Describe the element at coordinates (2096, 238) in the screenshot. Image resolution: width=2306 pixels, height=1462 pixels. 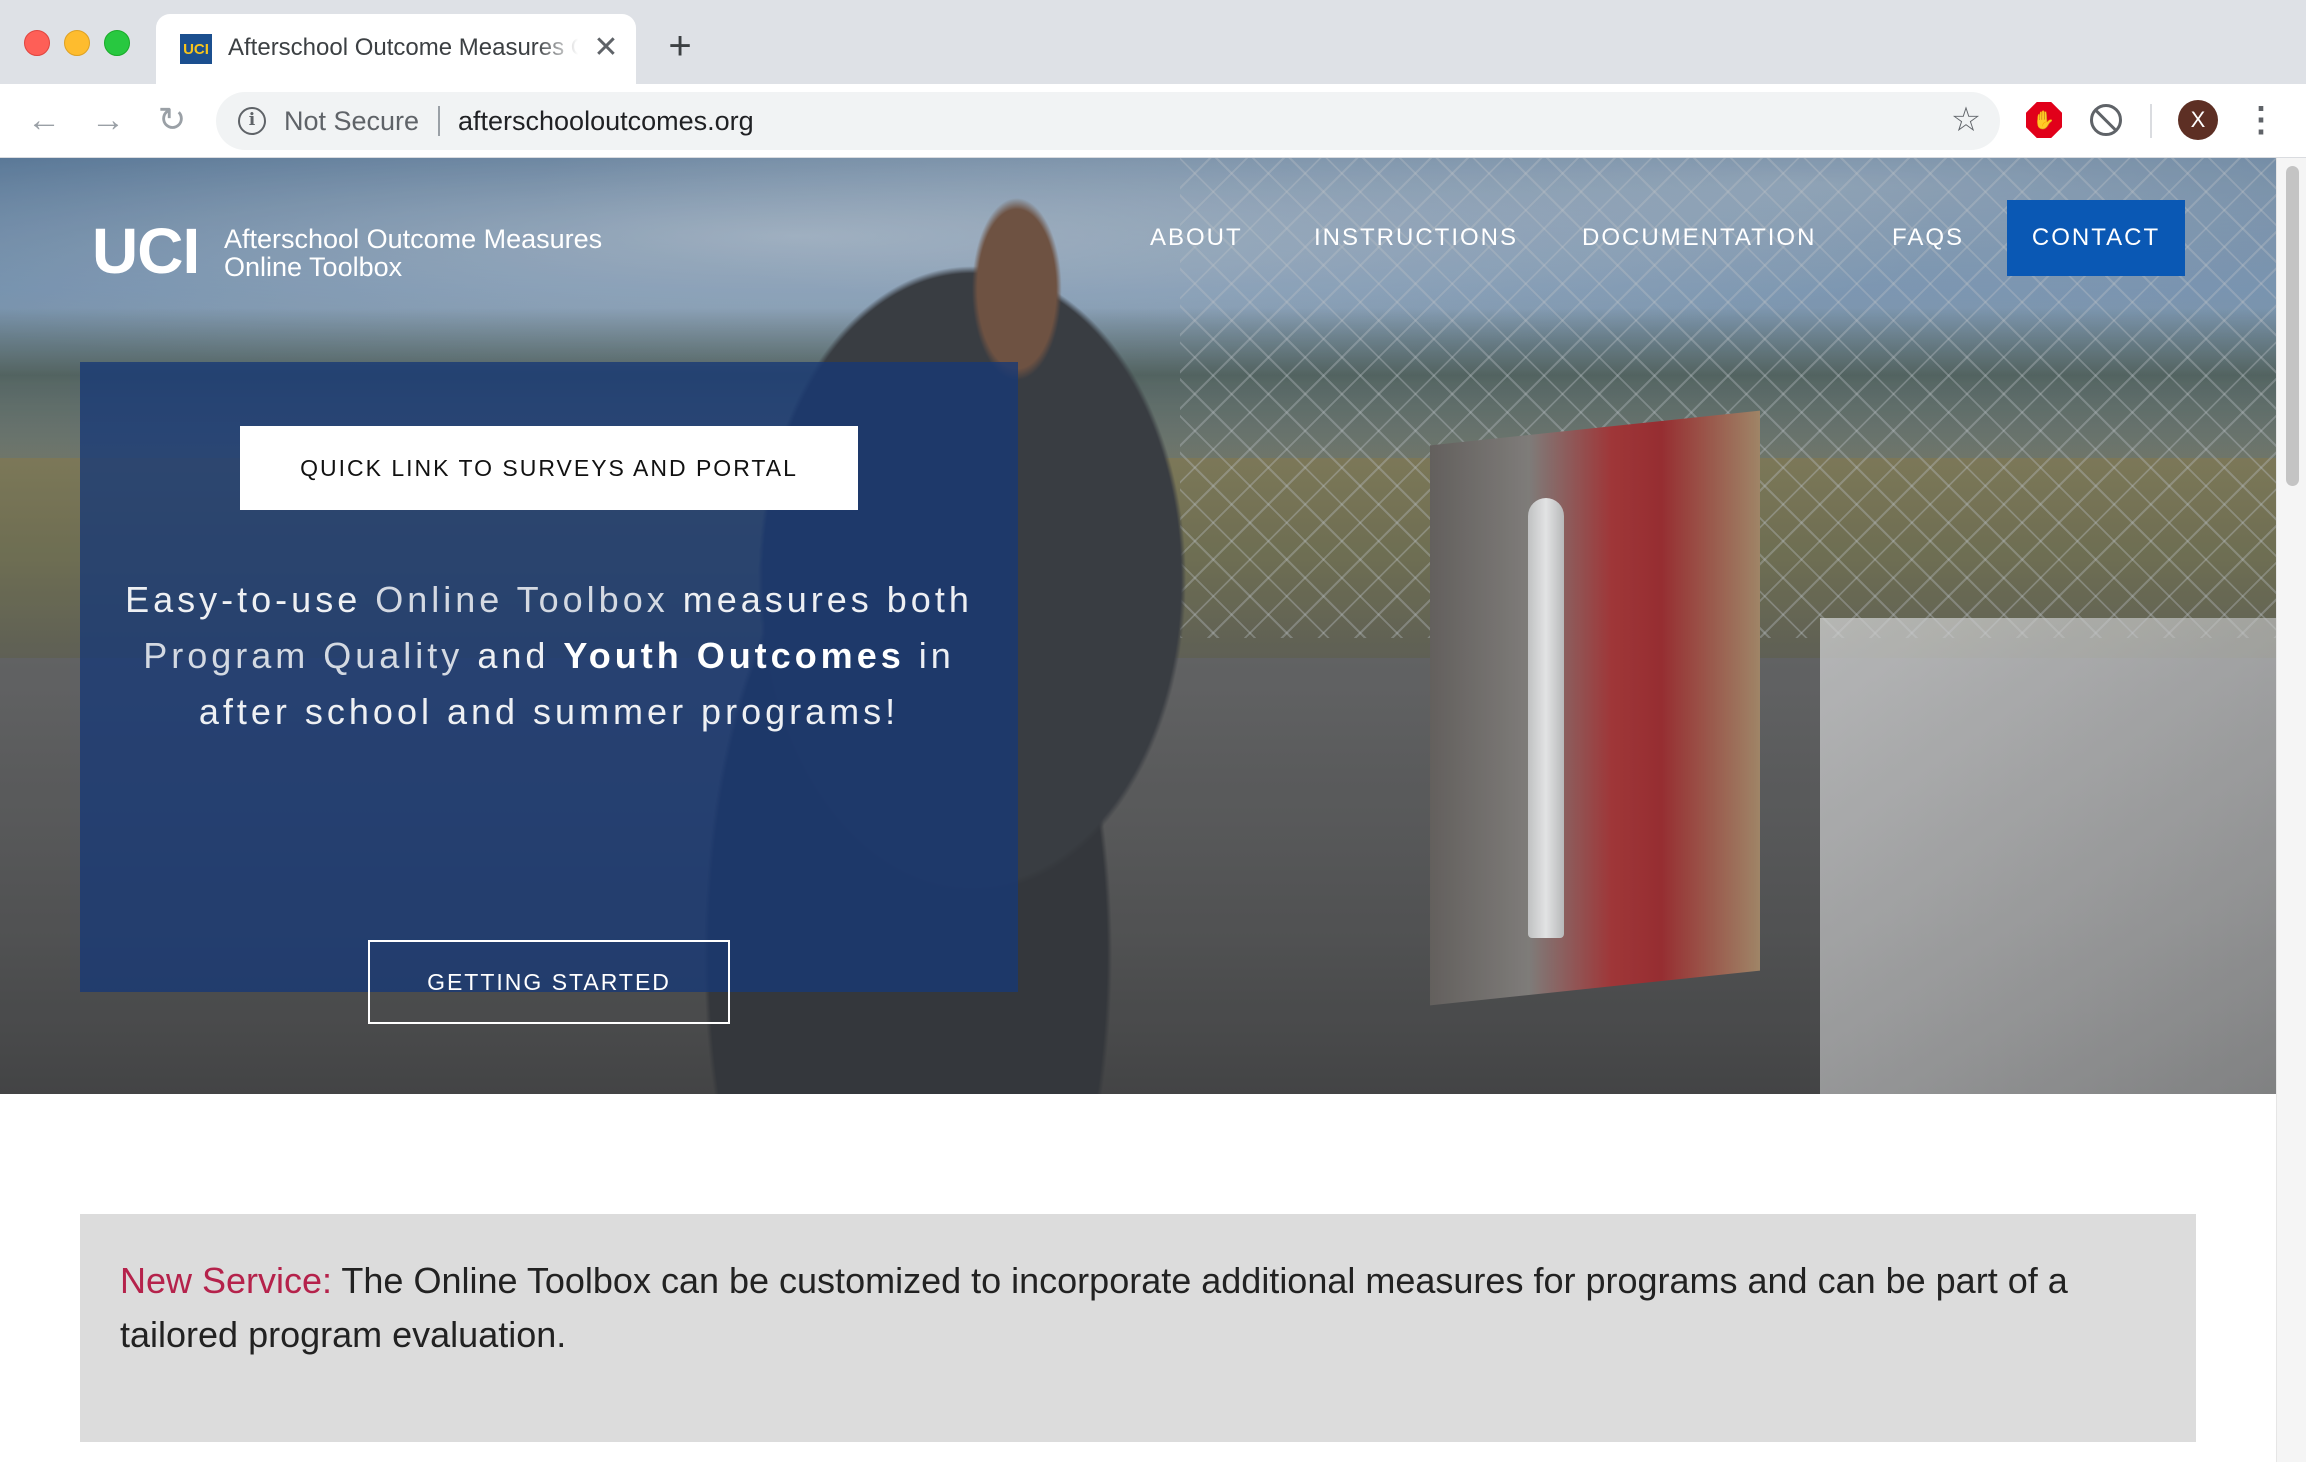
I see `nav-contact-button: CONTACT` at that location.